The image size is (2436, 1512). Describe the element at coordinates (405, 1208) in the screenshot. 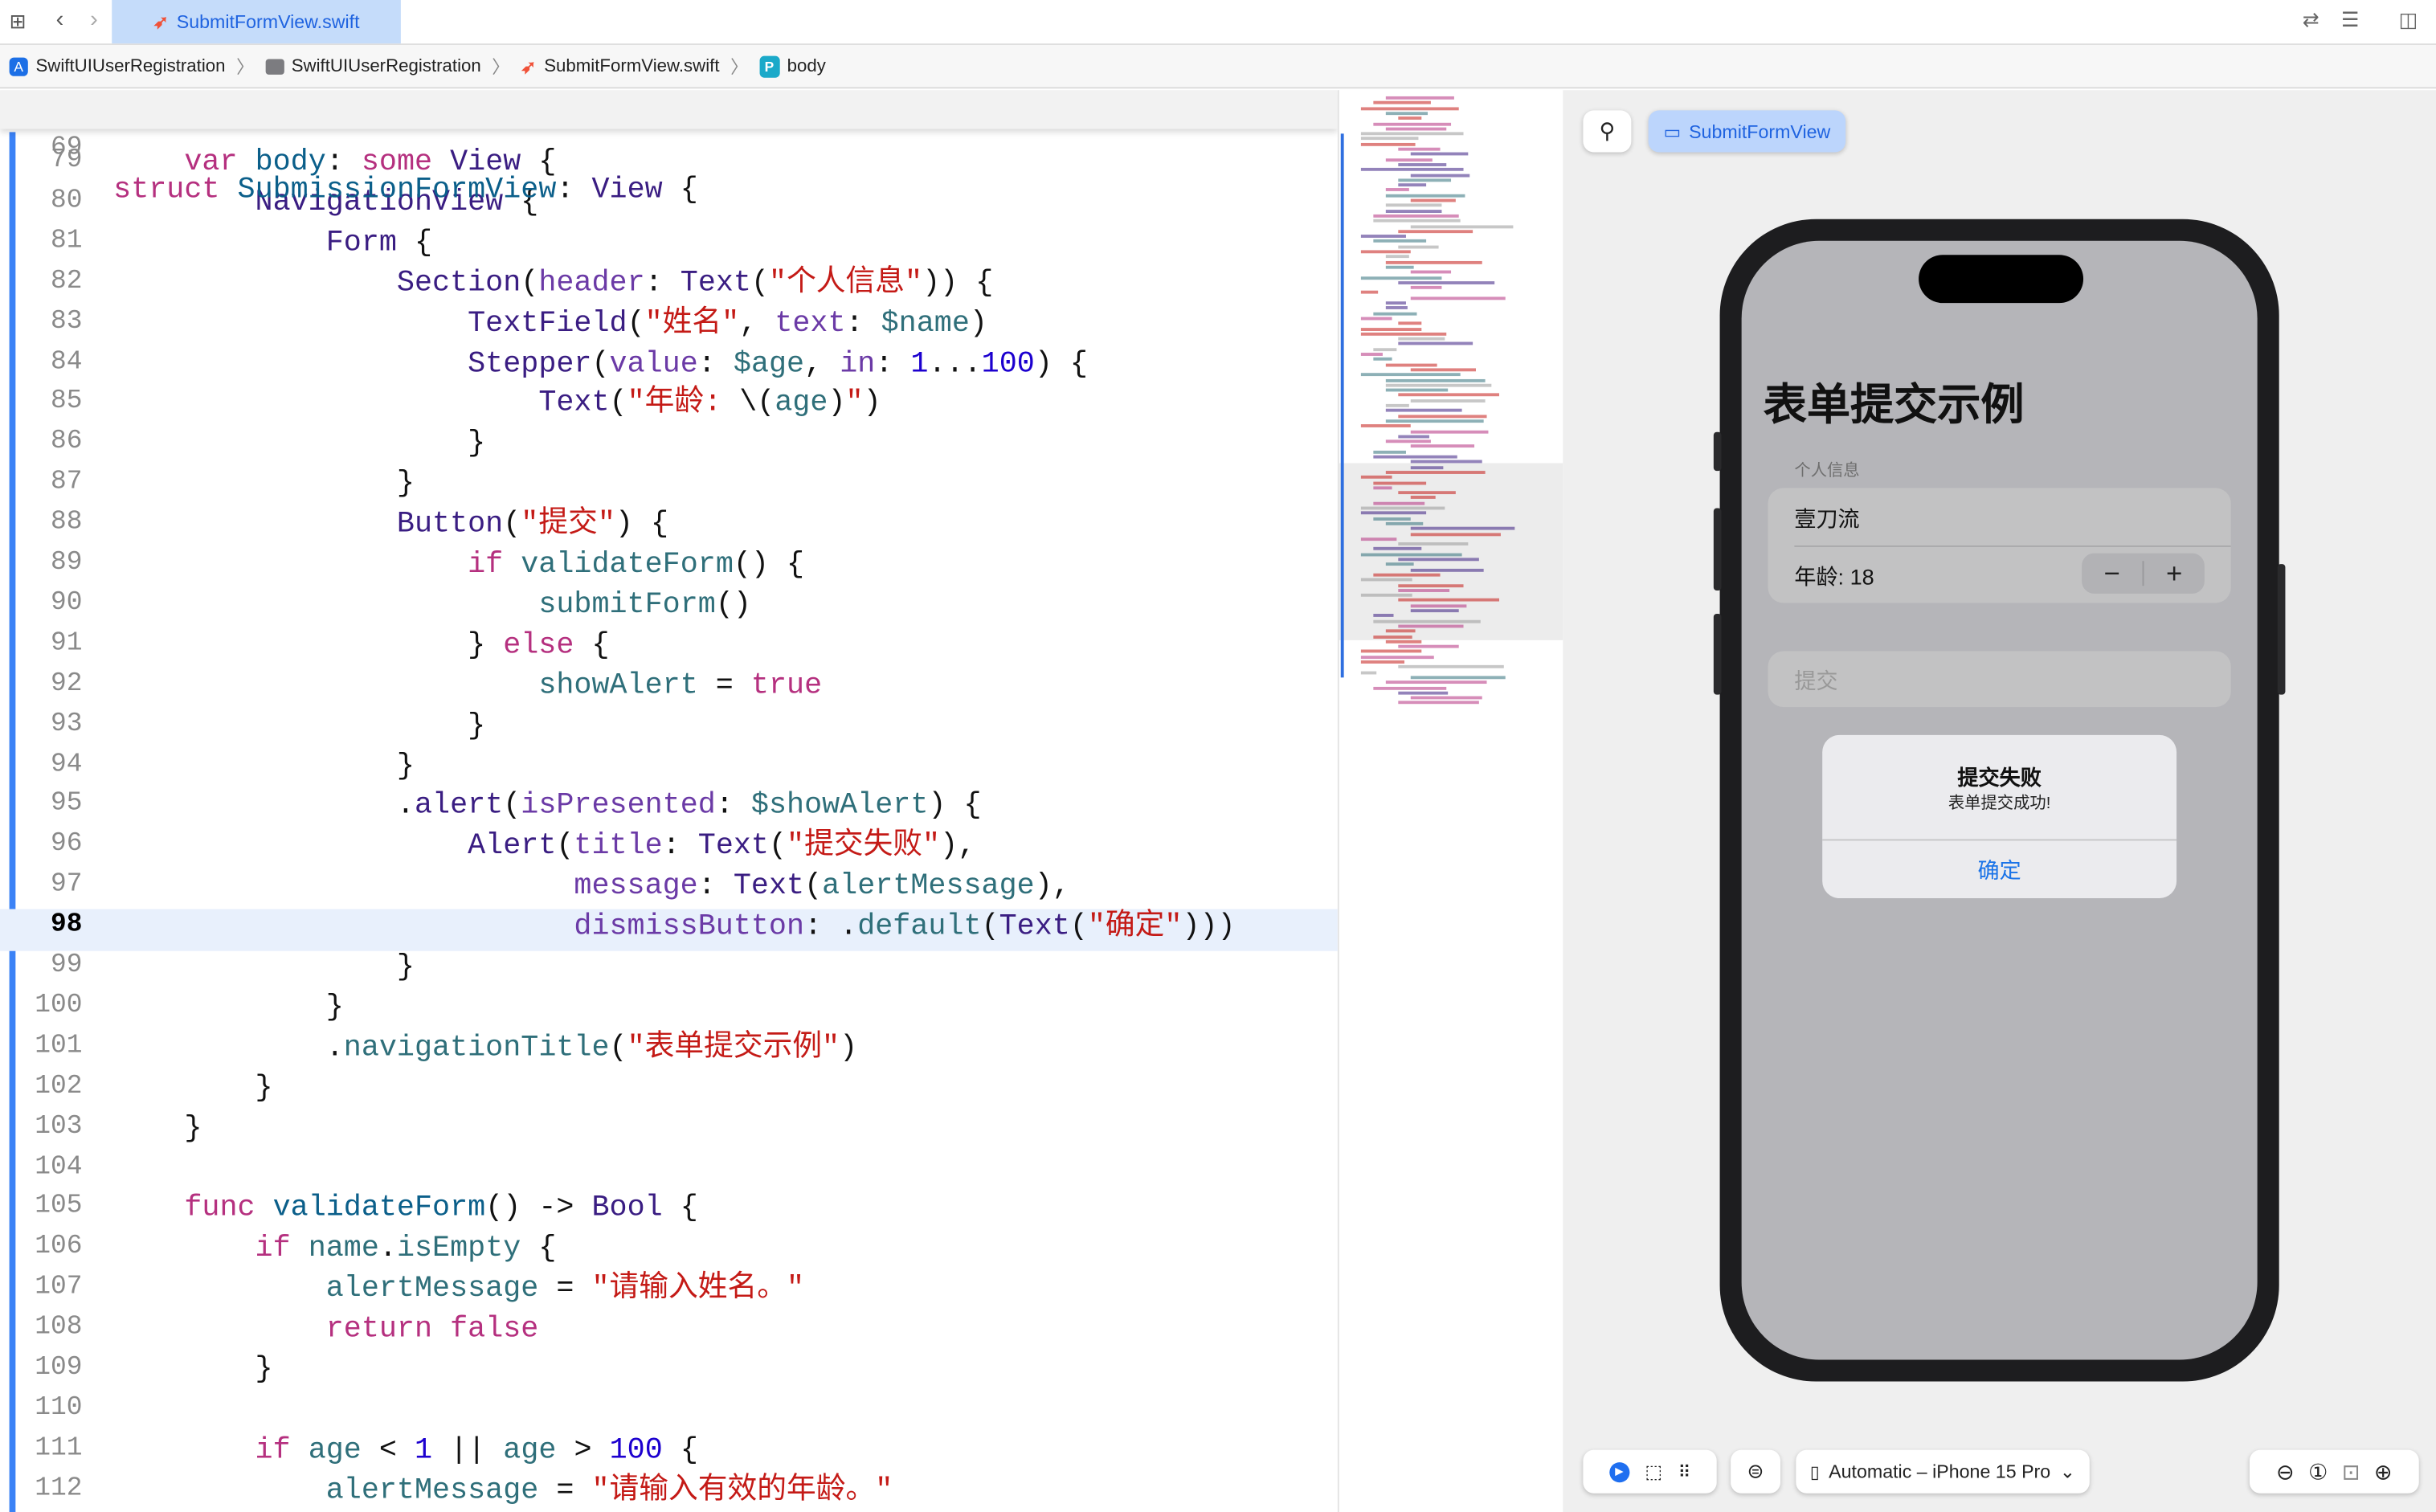

I see `code-text: func validateForm() -> Bool {` at that location.